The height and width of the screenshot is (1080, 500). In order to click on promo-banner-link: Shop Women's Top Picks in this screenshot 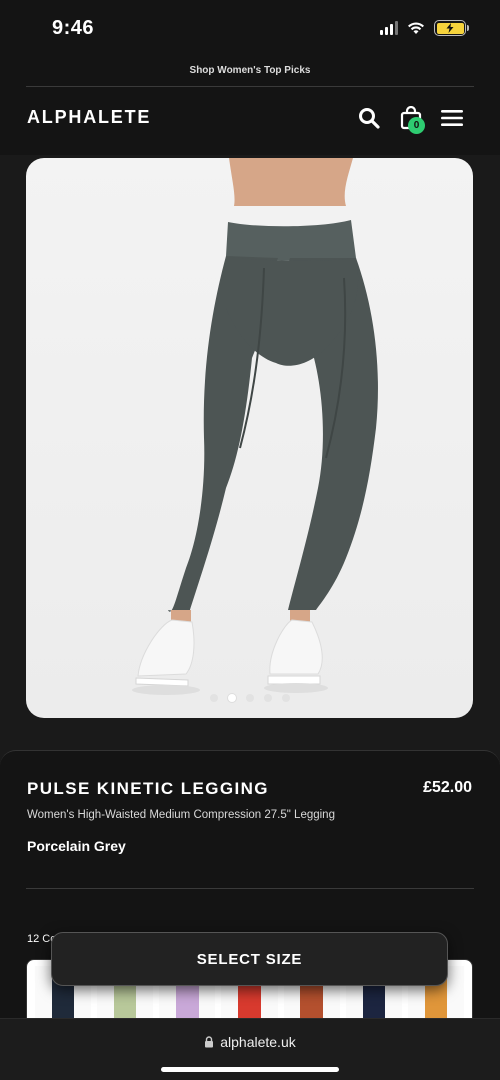, I will do `click(250, 70)`.